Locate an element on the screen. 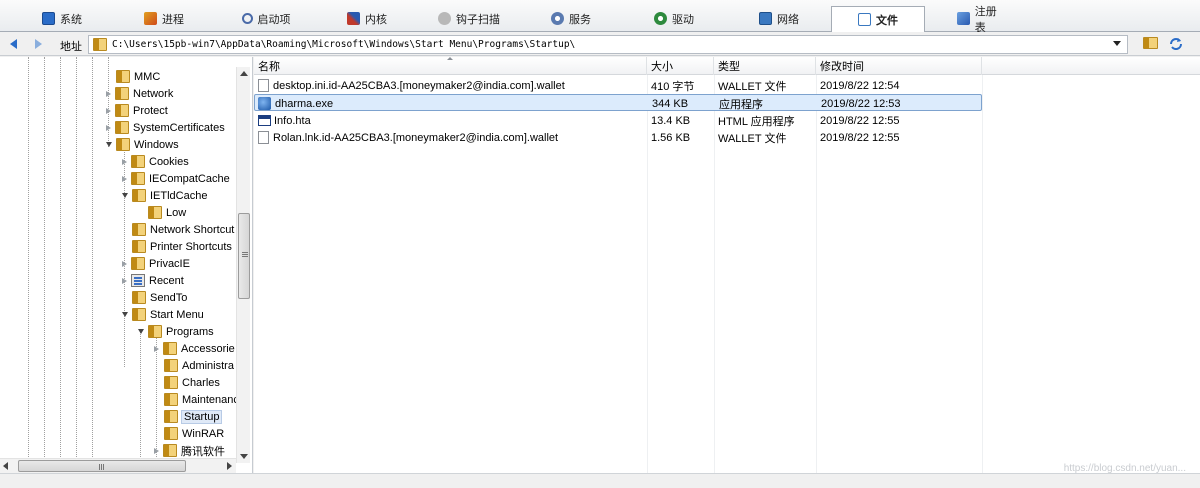 The height and width of the screenshot is (488, 1200). forward-button is located at coordinates (41, 44).